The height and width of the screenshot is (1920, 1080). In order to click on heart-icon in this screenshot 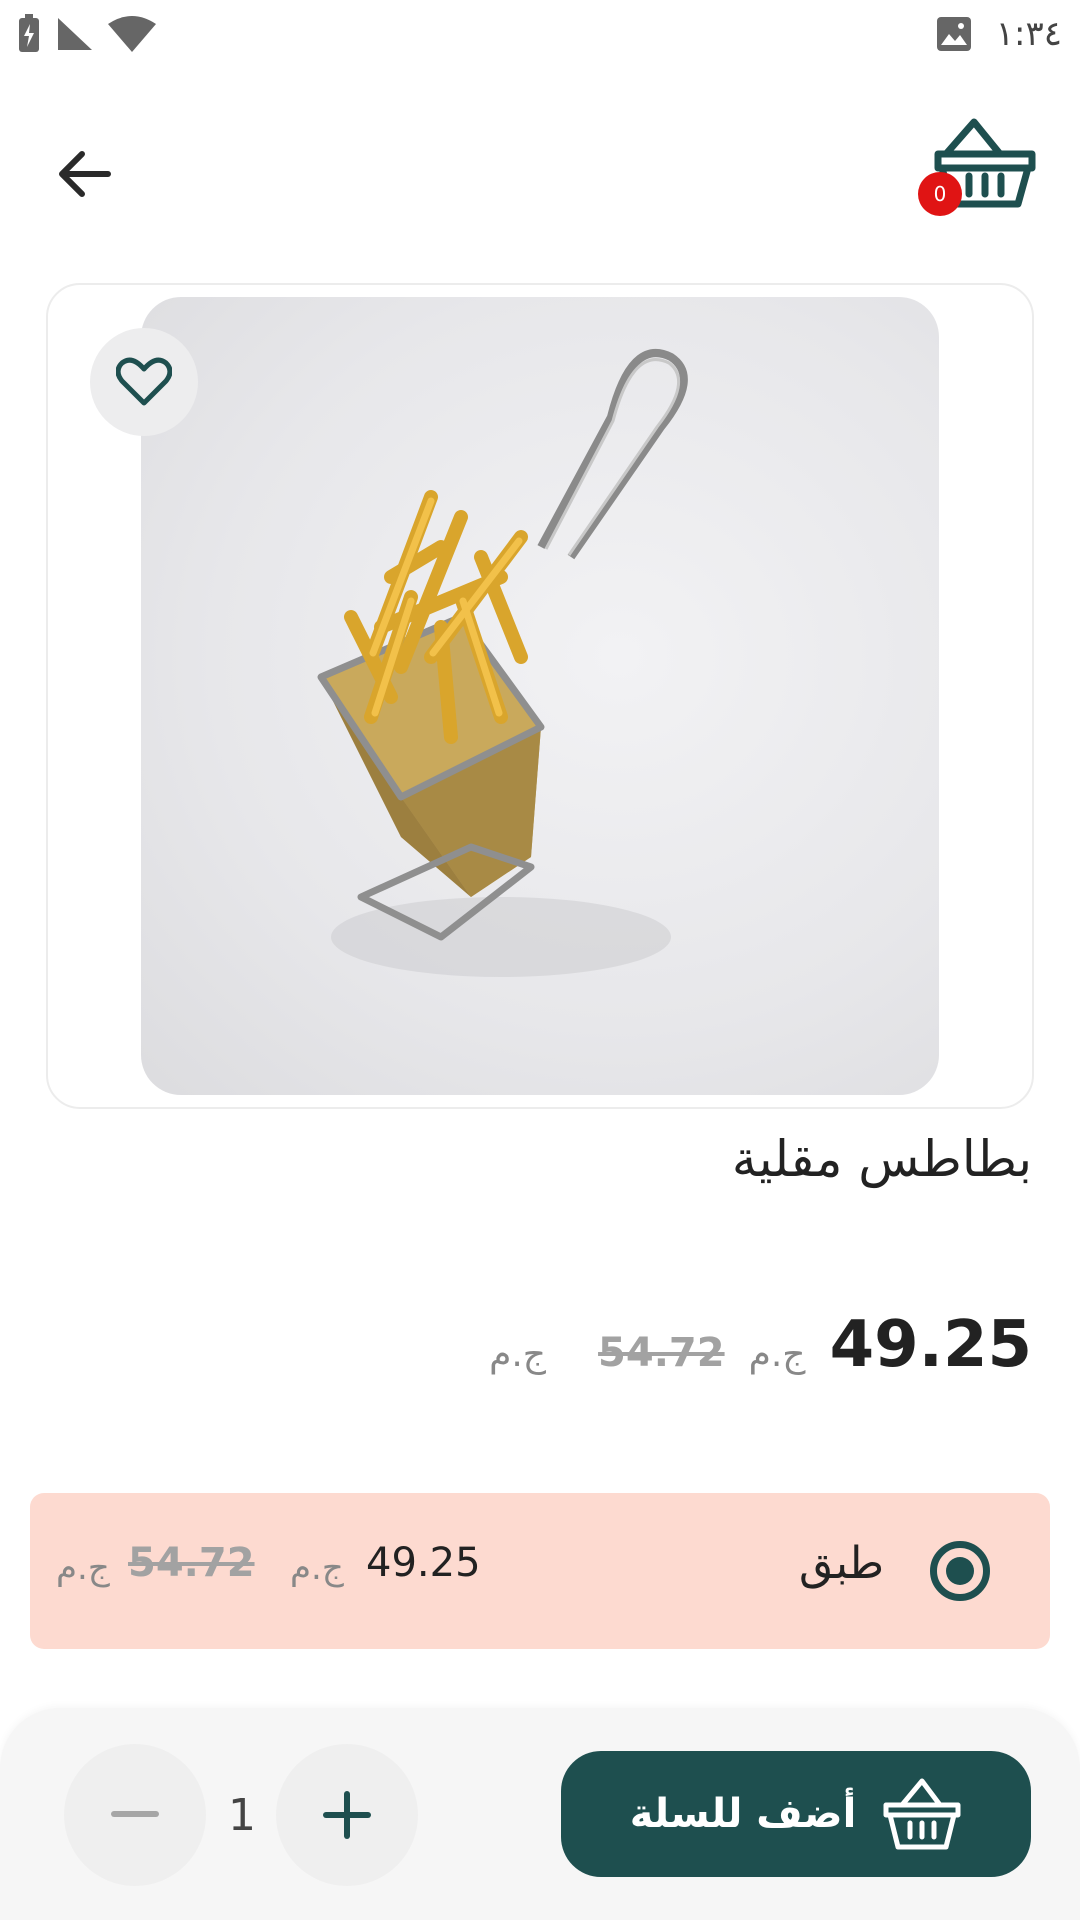, I will do `click(144, 381)`.